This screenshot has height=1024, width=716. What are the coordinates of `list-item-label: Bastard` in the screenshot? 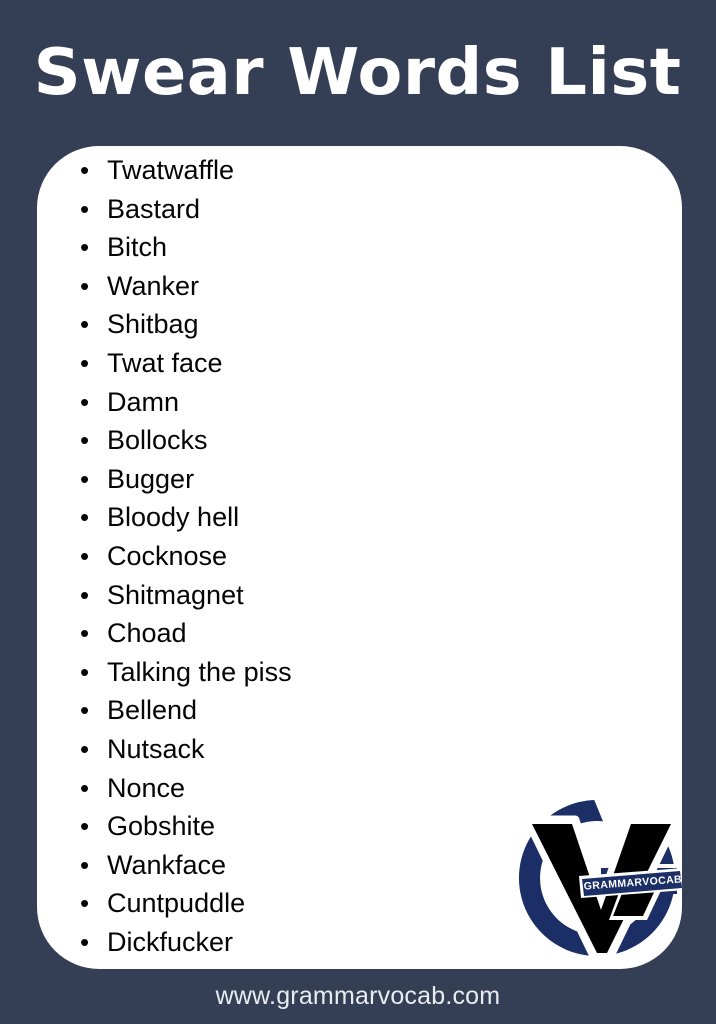 It's located at (154, 208).